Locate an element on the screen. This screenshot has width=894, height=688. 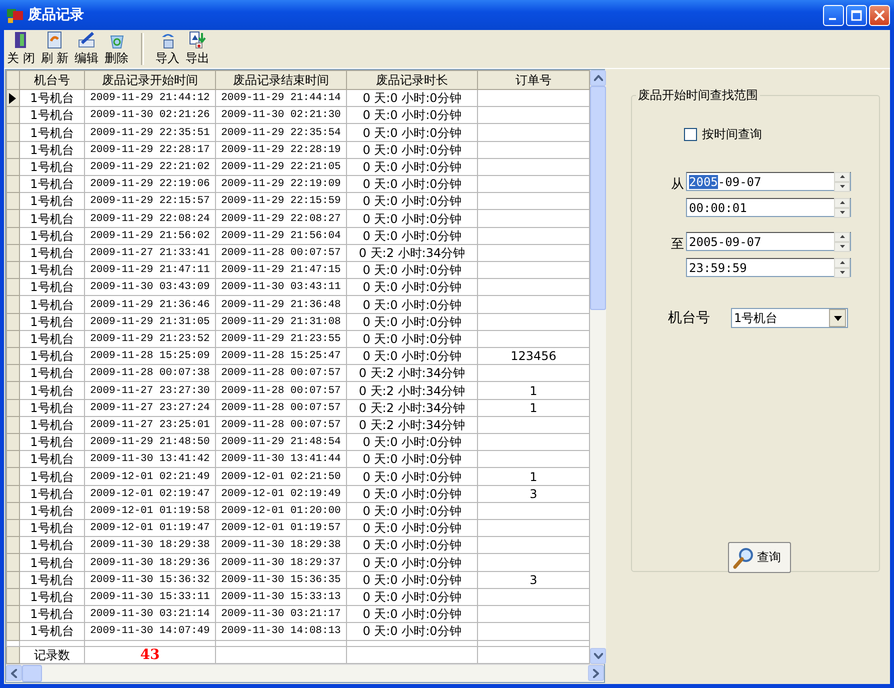
query-button: 查询 is located at coordinates (759, 557).